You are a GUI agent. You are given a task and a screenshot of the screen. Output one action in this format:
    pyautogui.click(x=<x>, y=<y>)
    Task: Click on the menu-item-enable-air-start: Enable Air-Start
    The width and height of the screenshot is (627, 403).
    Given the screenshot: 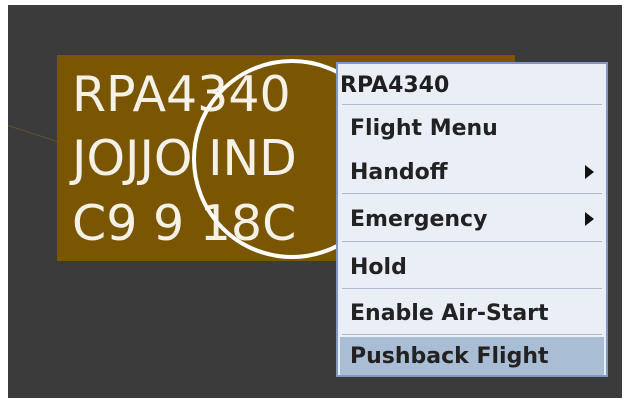 What is the action you would take?
    pyautogui.click(x=473, y=313)
    